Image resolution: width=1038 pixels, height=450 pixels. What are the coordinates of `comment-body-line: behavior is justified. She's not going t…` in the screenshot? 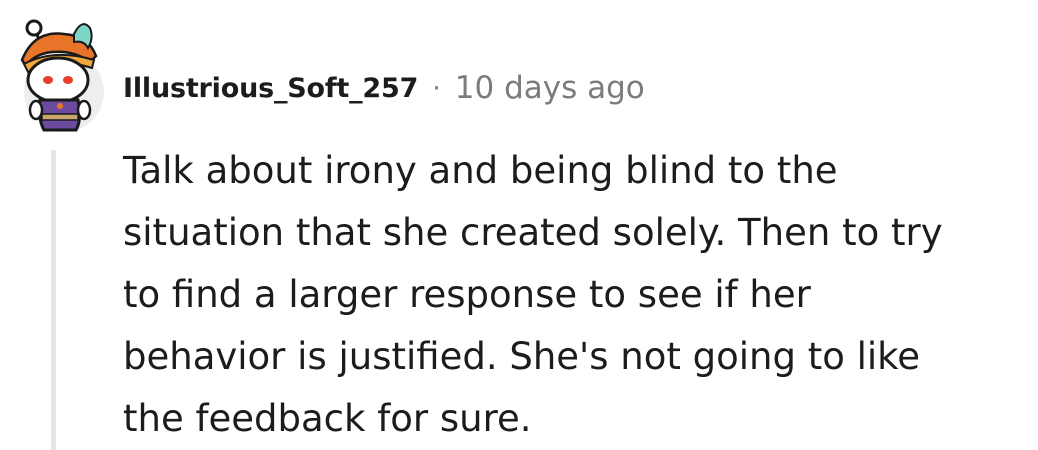 It's located at (522, 356).